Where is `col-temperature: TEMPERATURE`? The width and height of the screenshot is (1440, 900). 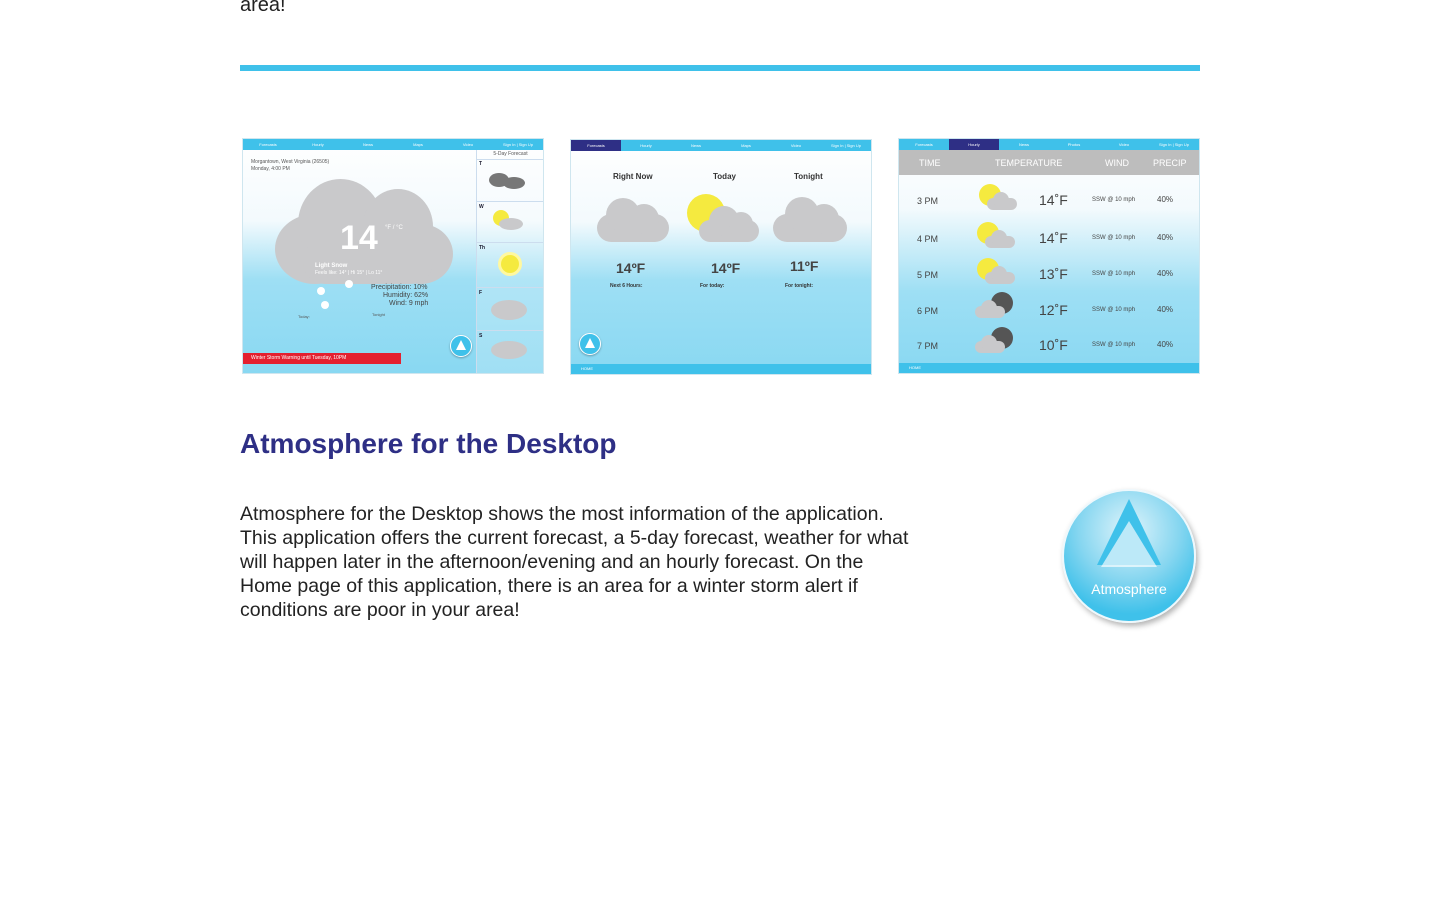
col-temperature: TEMPERATURE is located at coordinates (1029, 163).